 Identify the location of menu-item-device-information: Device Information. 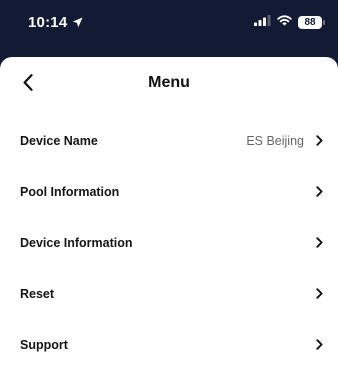
(169, 242).